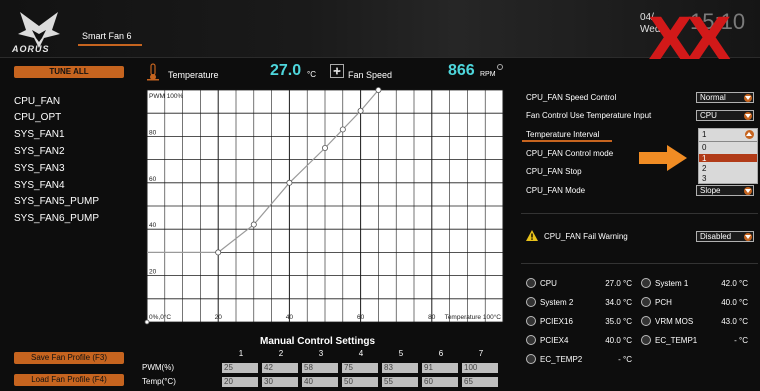 The height and width of the screenshot is (391, 760). Describe the element at coordinates (219, 317) in the screenshot. I see `x-tick-label: 20` at that location.